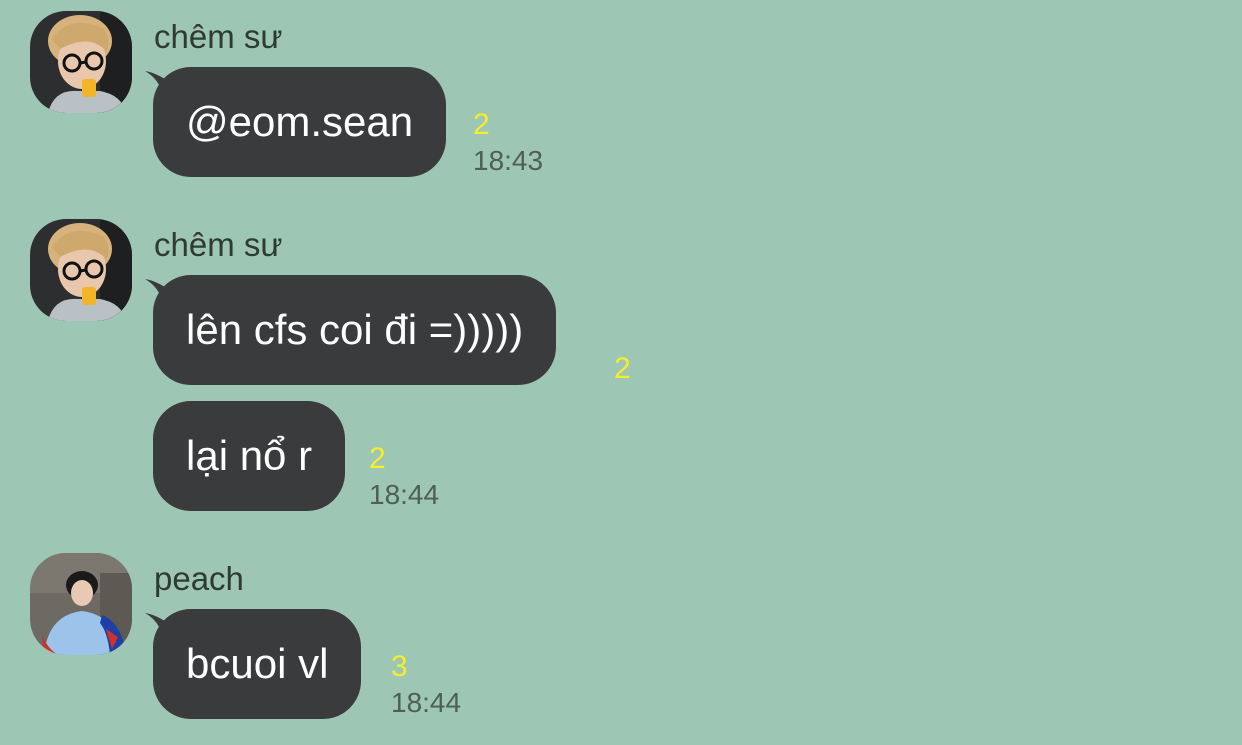 This screenshot has height=745, width=1242. Describe the element at coordinates (355, 329) in the screenshot. I see `message-text: lên cfs coi đi =)))))` at that location.